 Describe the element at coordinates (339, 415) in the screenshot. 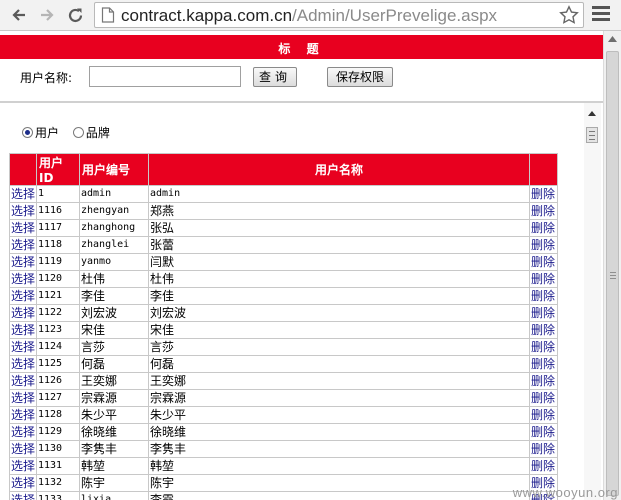

I see `cell-user-name: 朱少平` at that location.